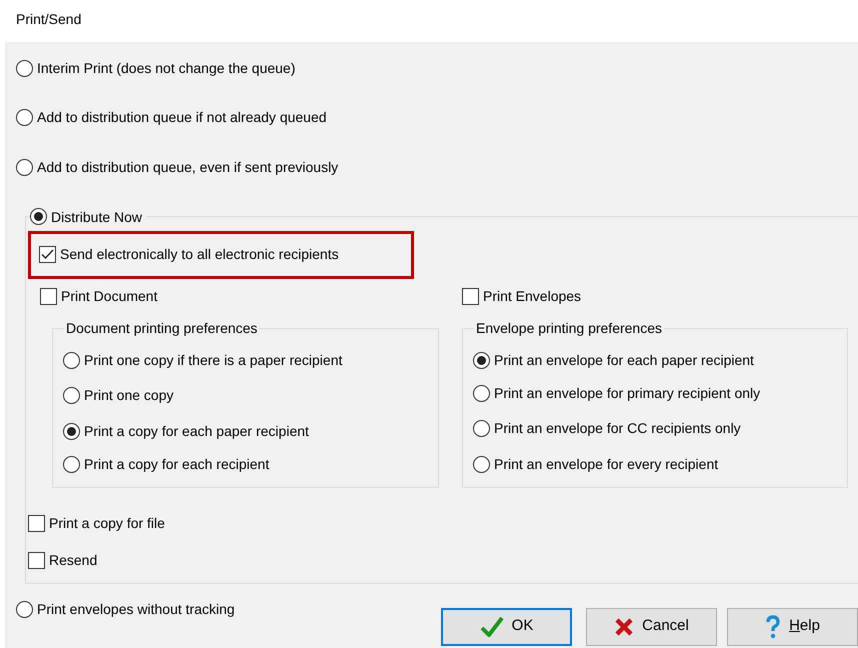 The image size is (858, 648). I want to click on radio-option: Print an envelope for CC recipients only, so click(607, 428).